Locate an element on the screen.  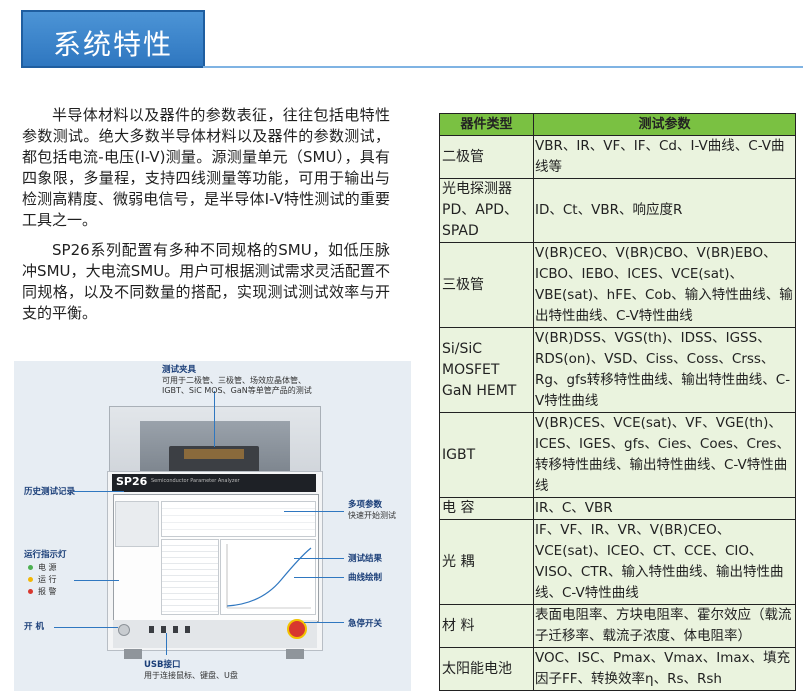
params-label: 多项参数 is located at coordinates (365, 505).